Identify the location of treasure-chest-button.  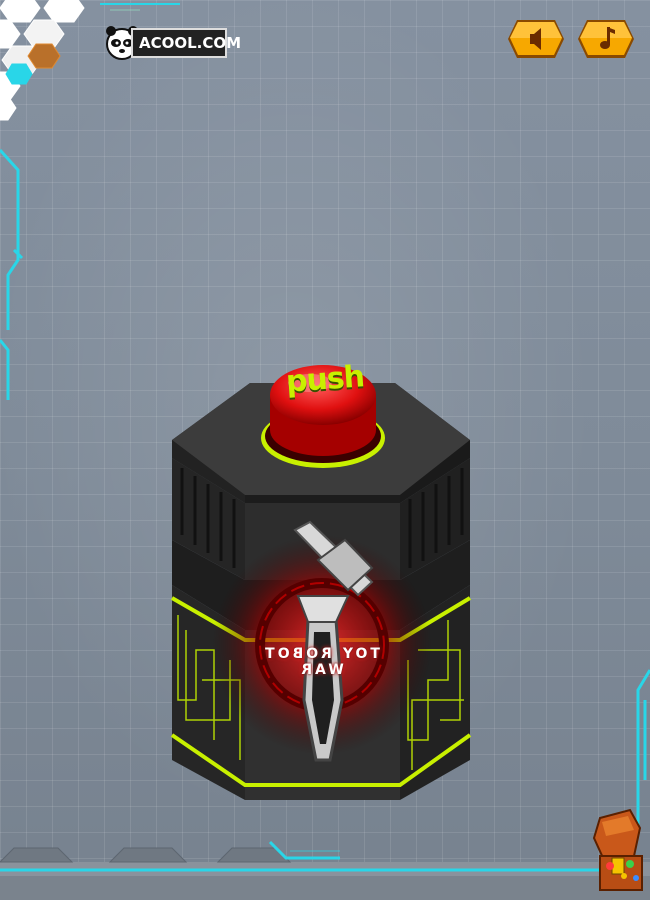
(618, 851).